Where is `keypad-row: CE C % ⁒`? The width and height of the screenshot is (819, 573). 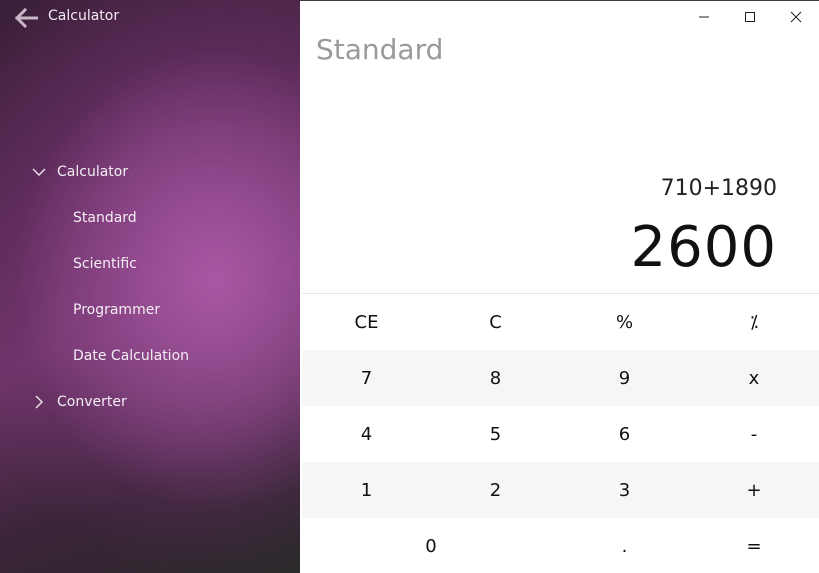 keypad-row: CE C % ⁒ is located at coordinates (560, 322).